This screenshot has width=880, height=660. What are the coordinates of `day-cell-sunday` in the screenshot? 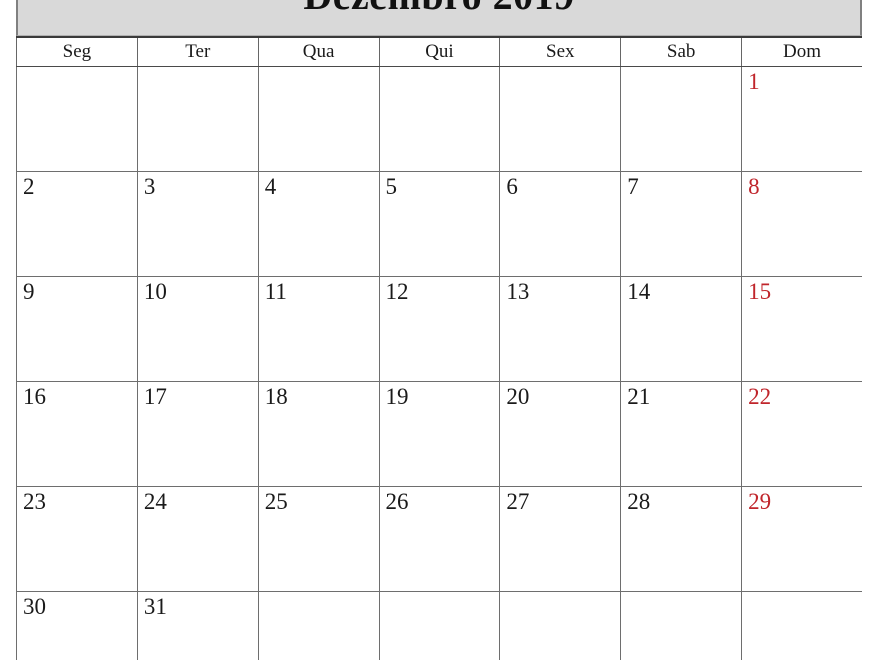 It's located at (801, 625).